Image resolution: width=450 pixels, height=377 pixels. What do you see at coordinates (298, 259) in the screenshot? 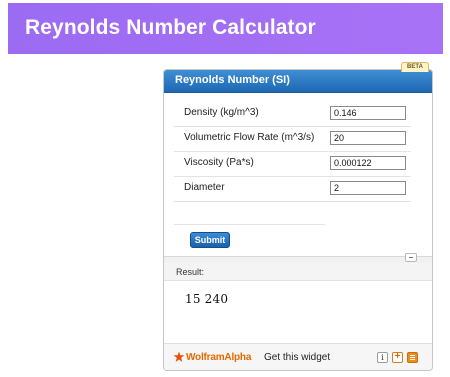
I see `form-result-divider` at bounding box center [298, 259].